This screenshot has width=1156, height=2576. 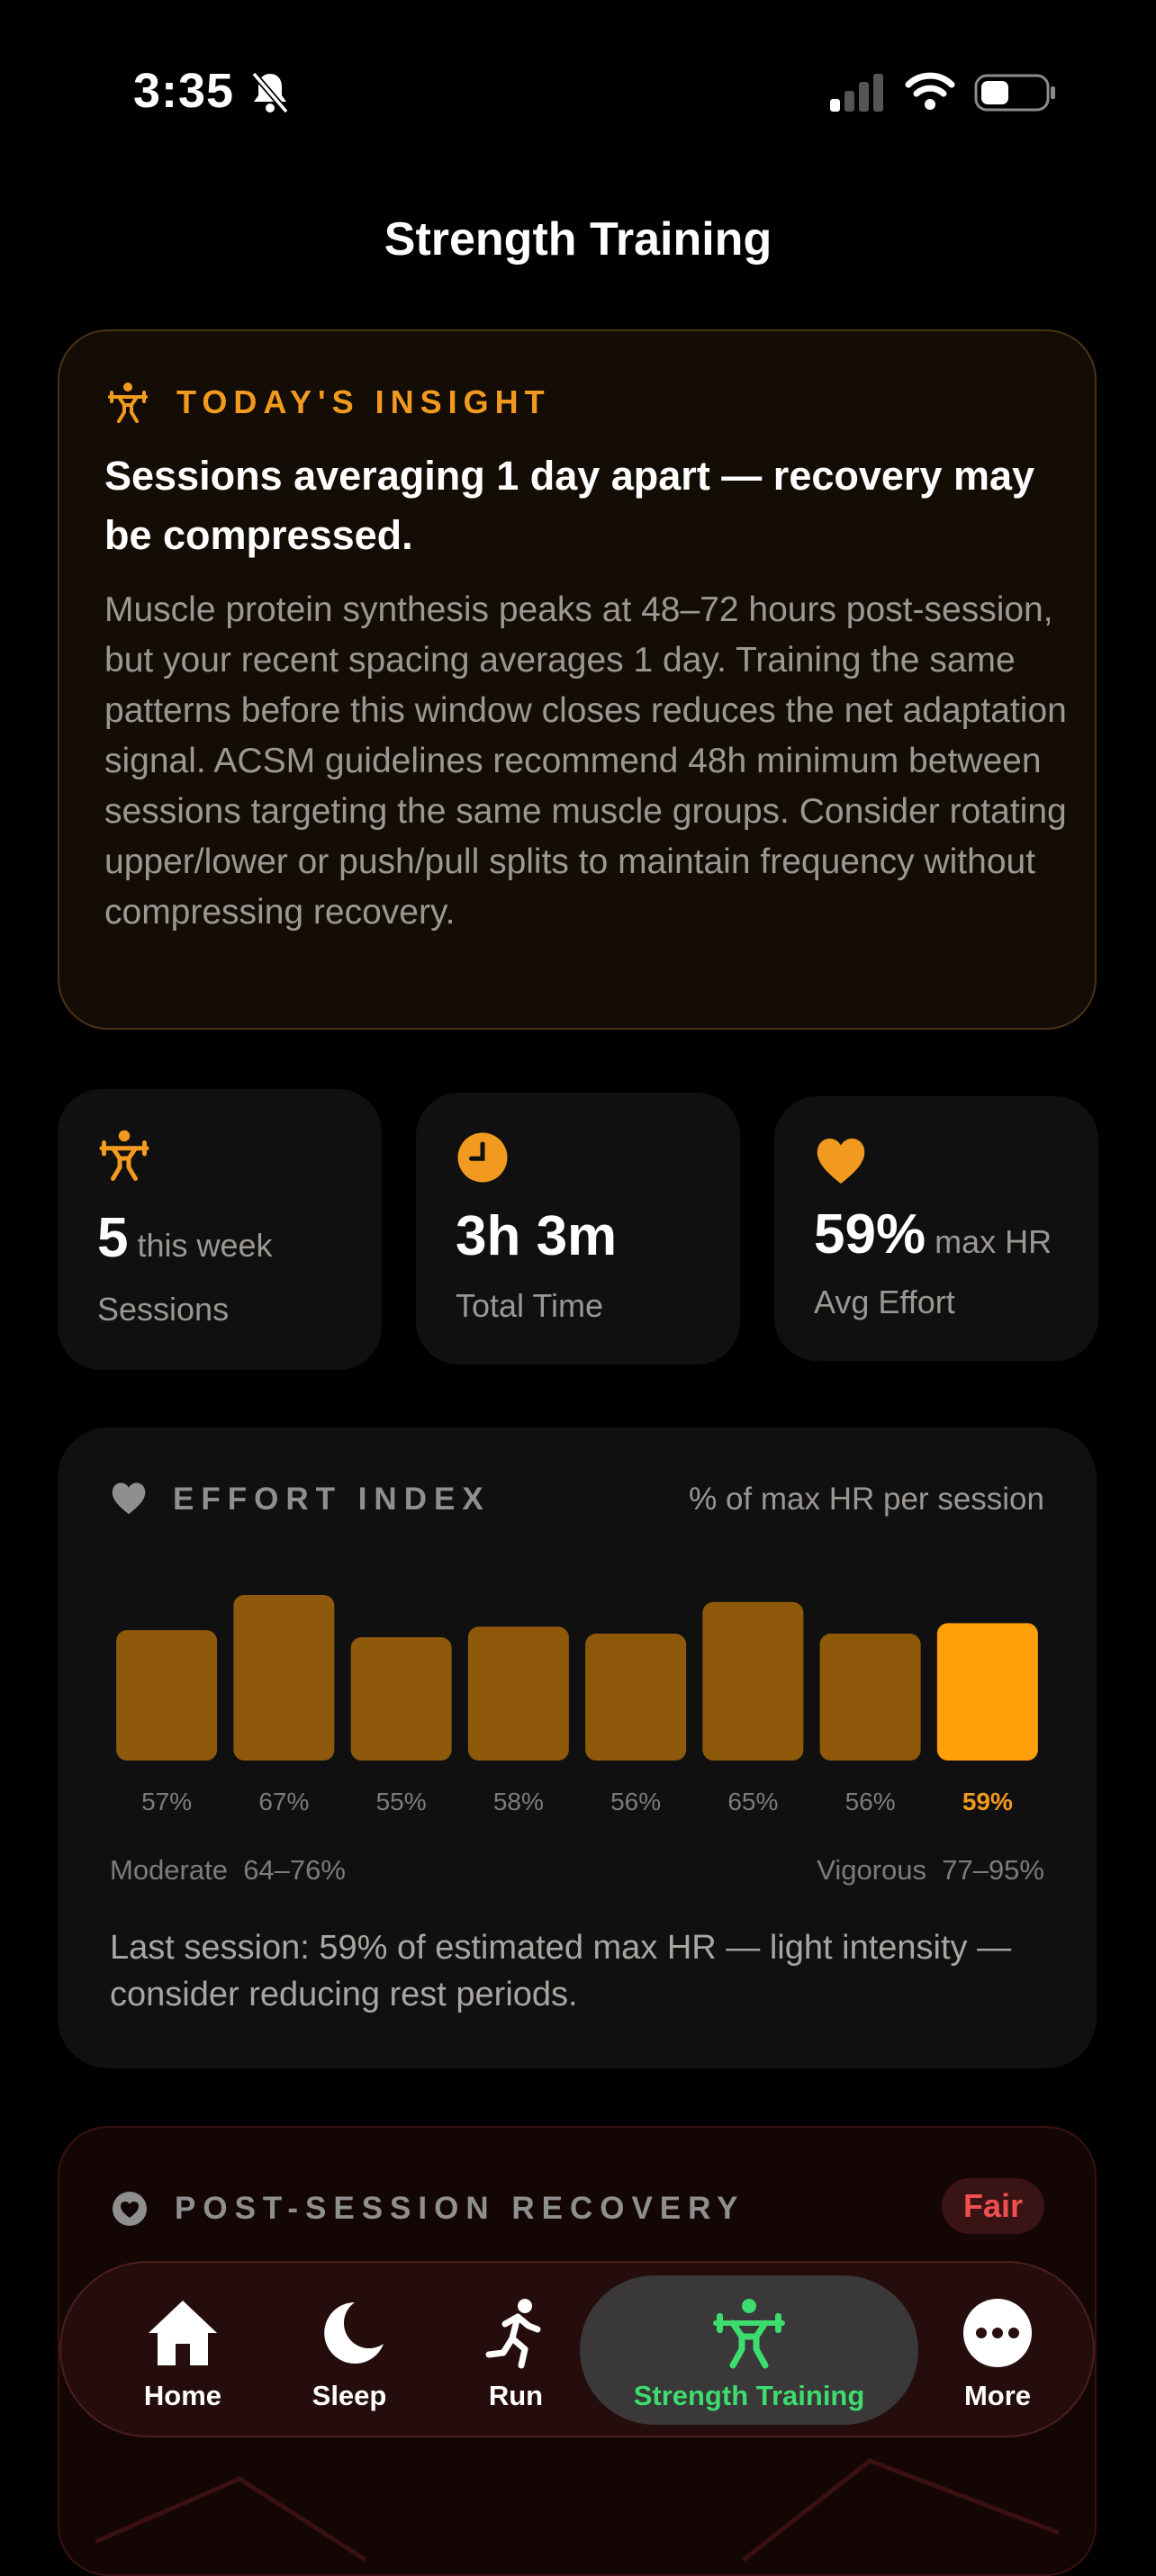 What do you see at coordinates (1014, 93) in the screenshot?
I see `battery-icon` at bounding box center [1014, 93].